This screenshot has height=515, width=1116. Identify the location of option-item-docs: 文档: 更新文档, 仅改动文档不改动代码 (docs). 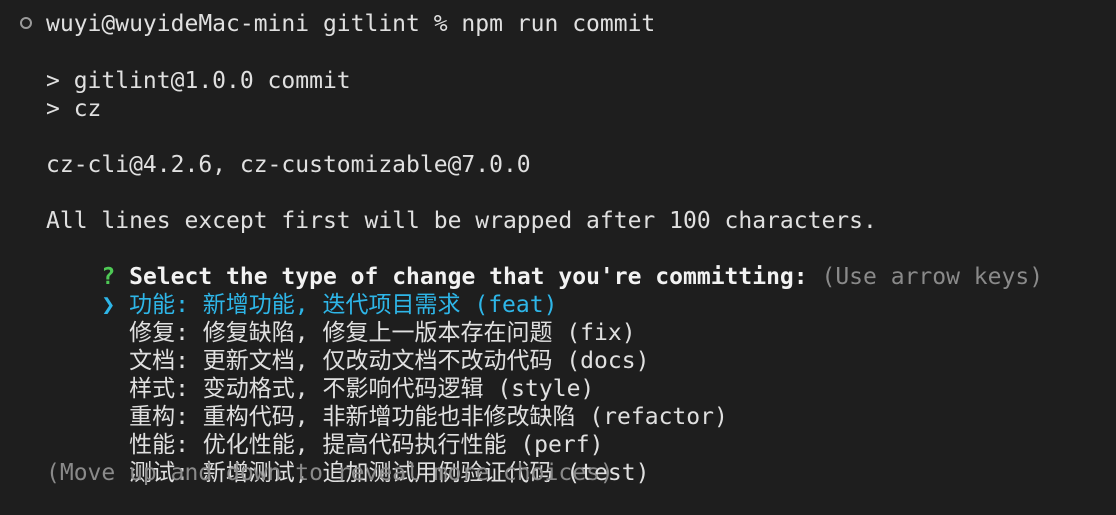
(347, 346).